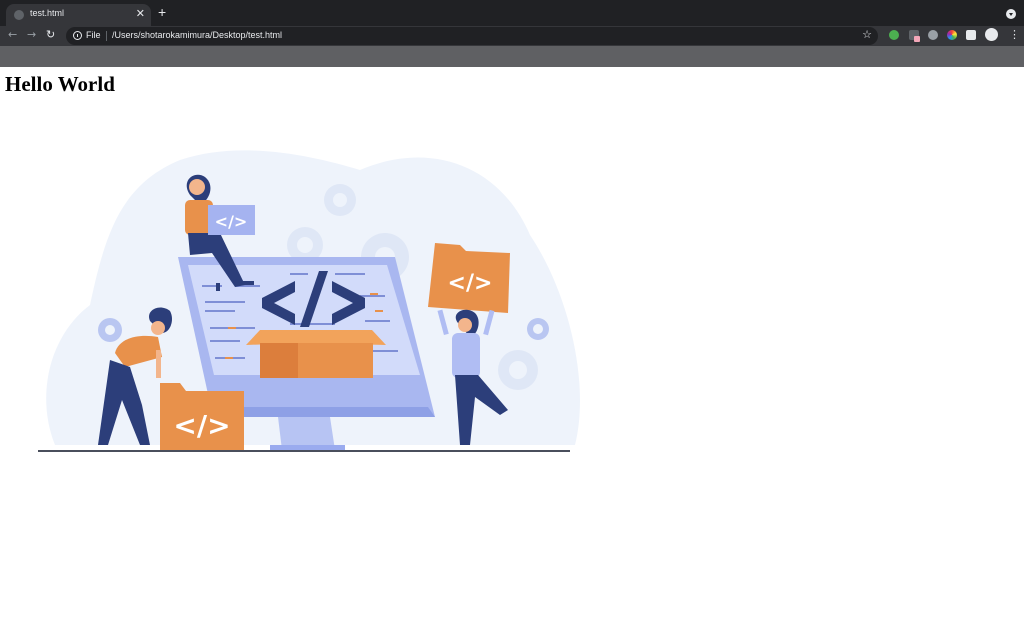  I want to click on badge-icon, so click(917, 39).